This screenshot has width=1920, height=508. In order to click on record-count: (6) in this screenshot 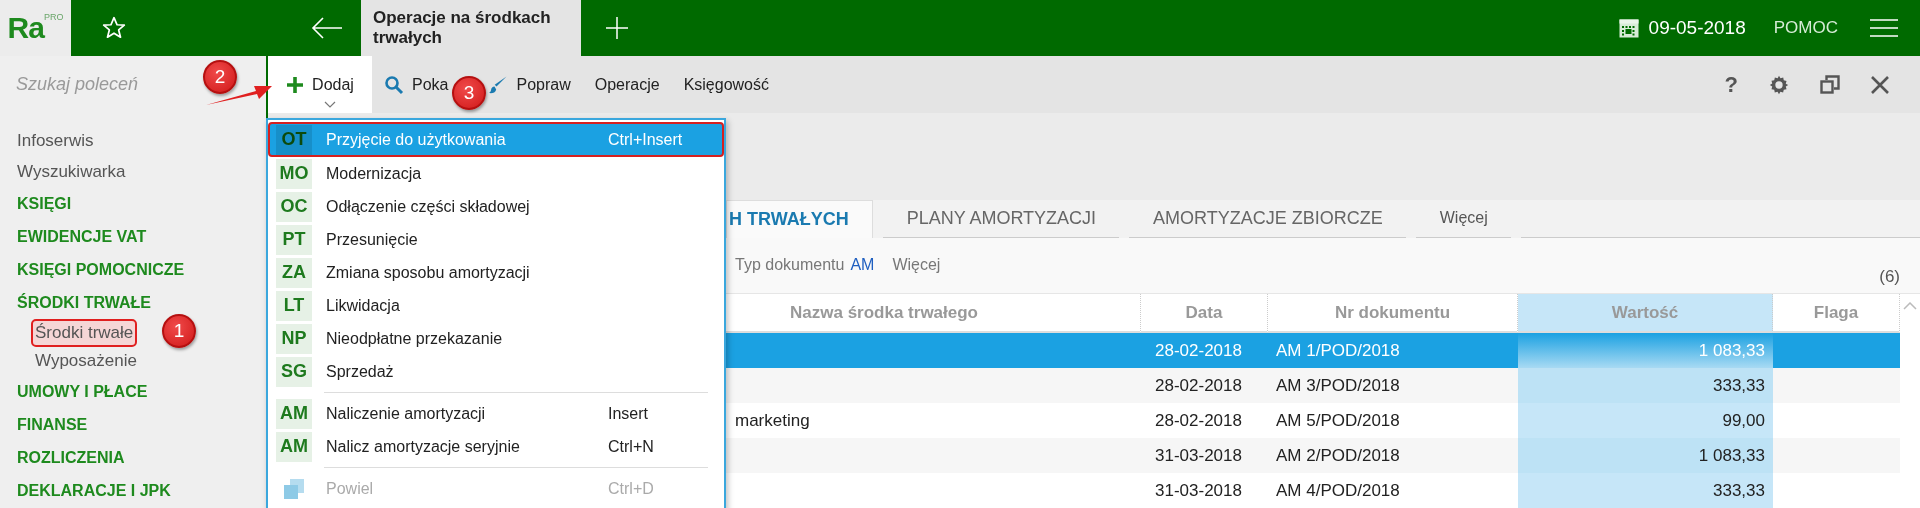, I will do `click(1889, 277)`.